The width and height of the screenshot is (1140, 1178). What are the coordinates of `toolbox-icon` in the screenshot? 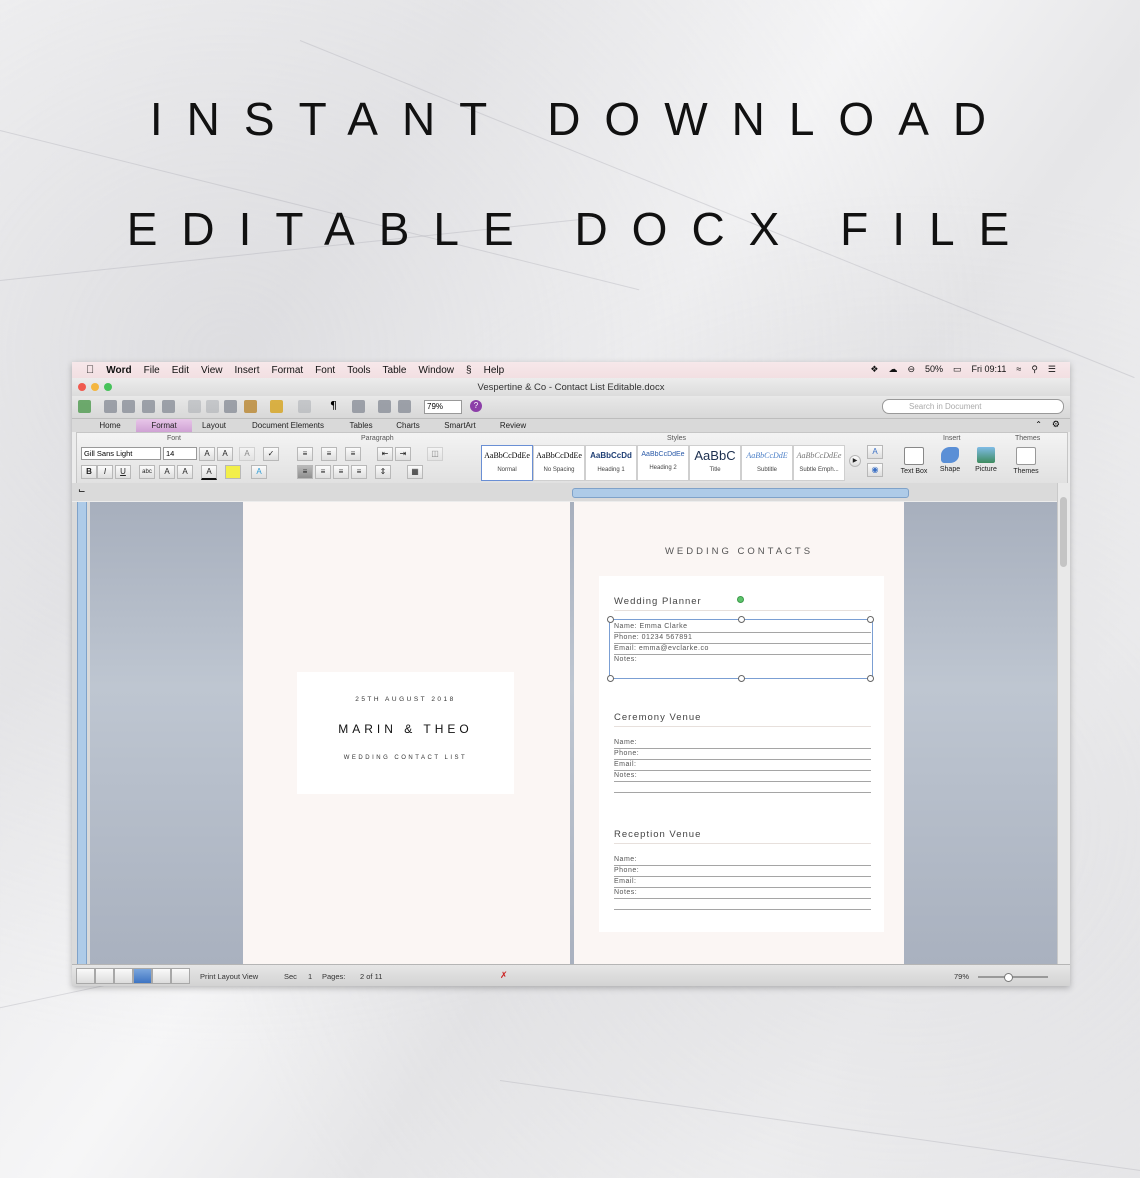 It's located at (404, 406).